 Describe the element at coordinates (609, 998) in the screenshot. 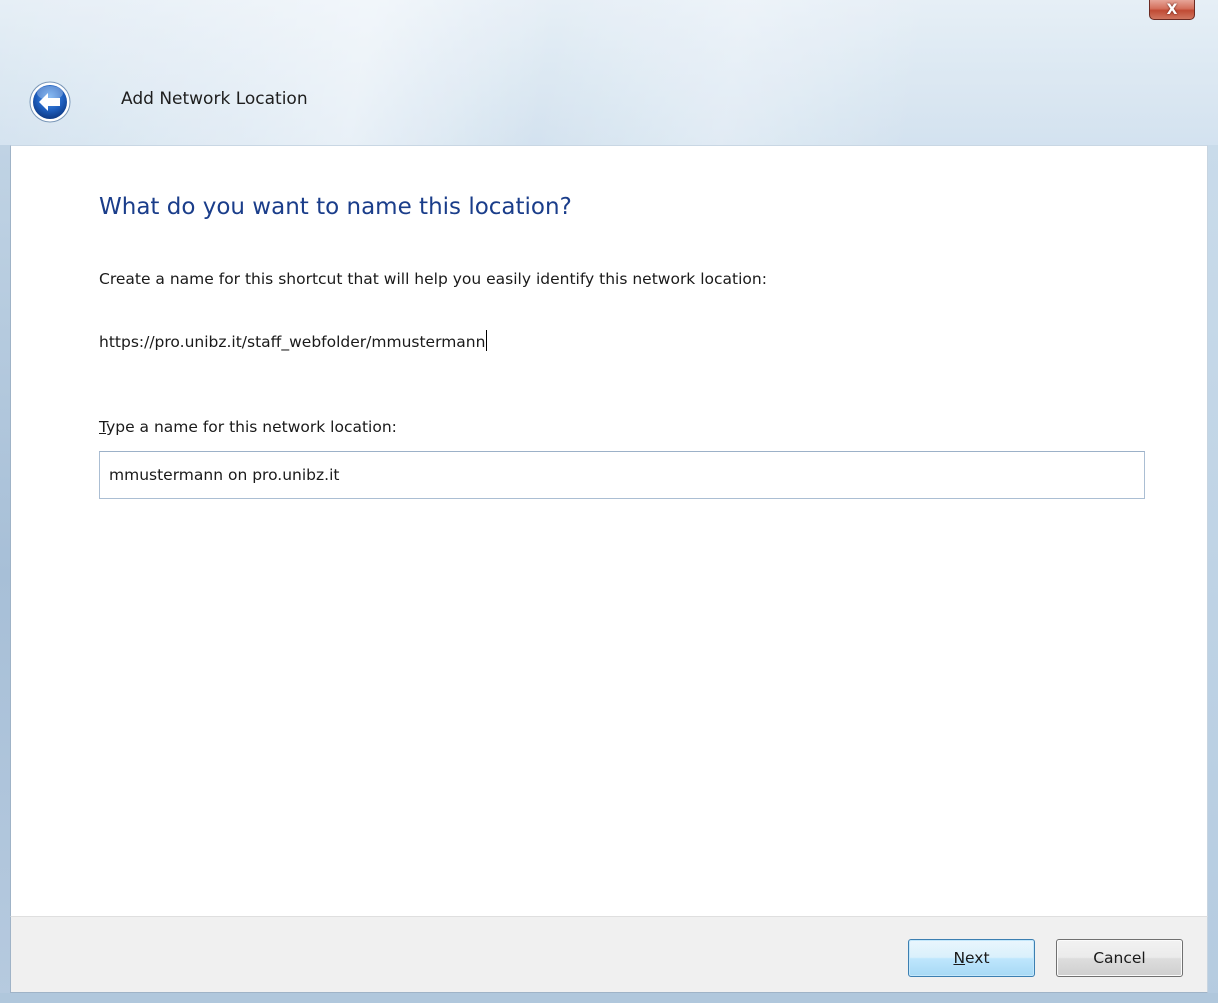

I see `window-frame-bottom` at that location.